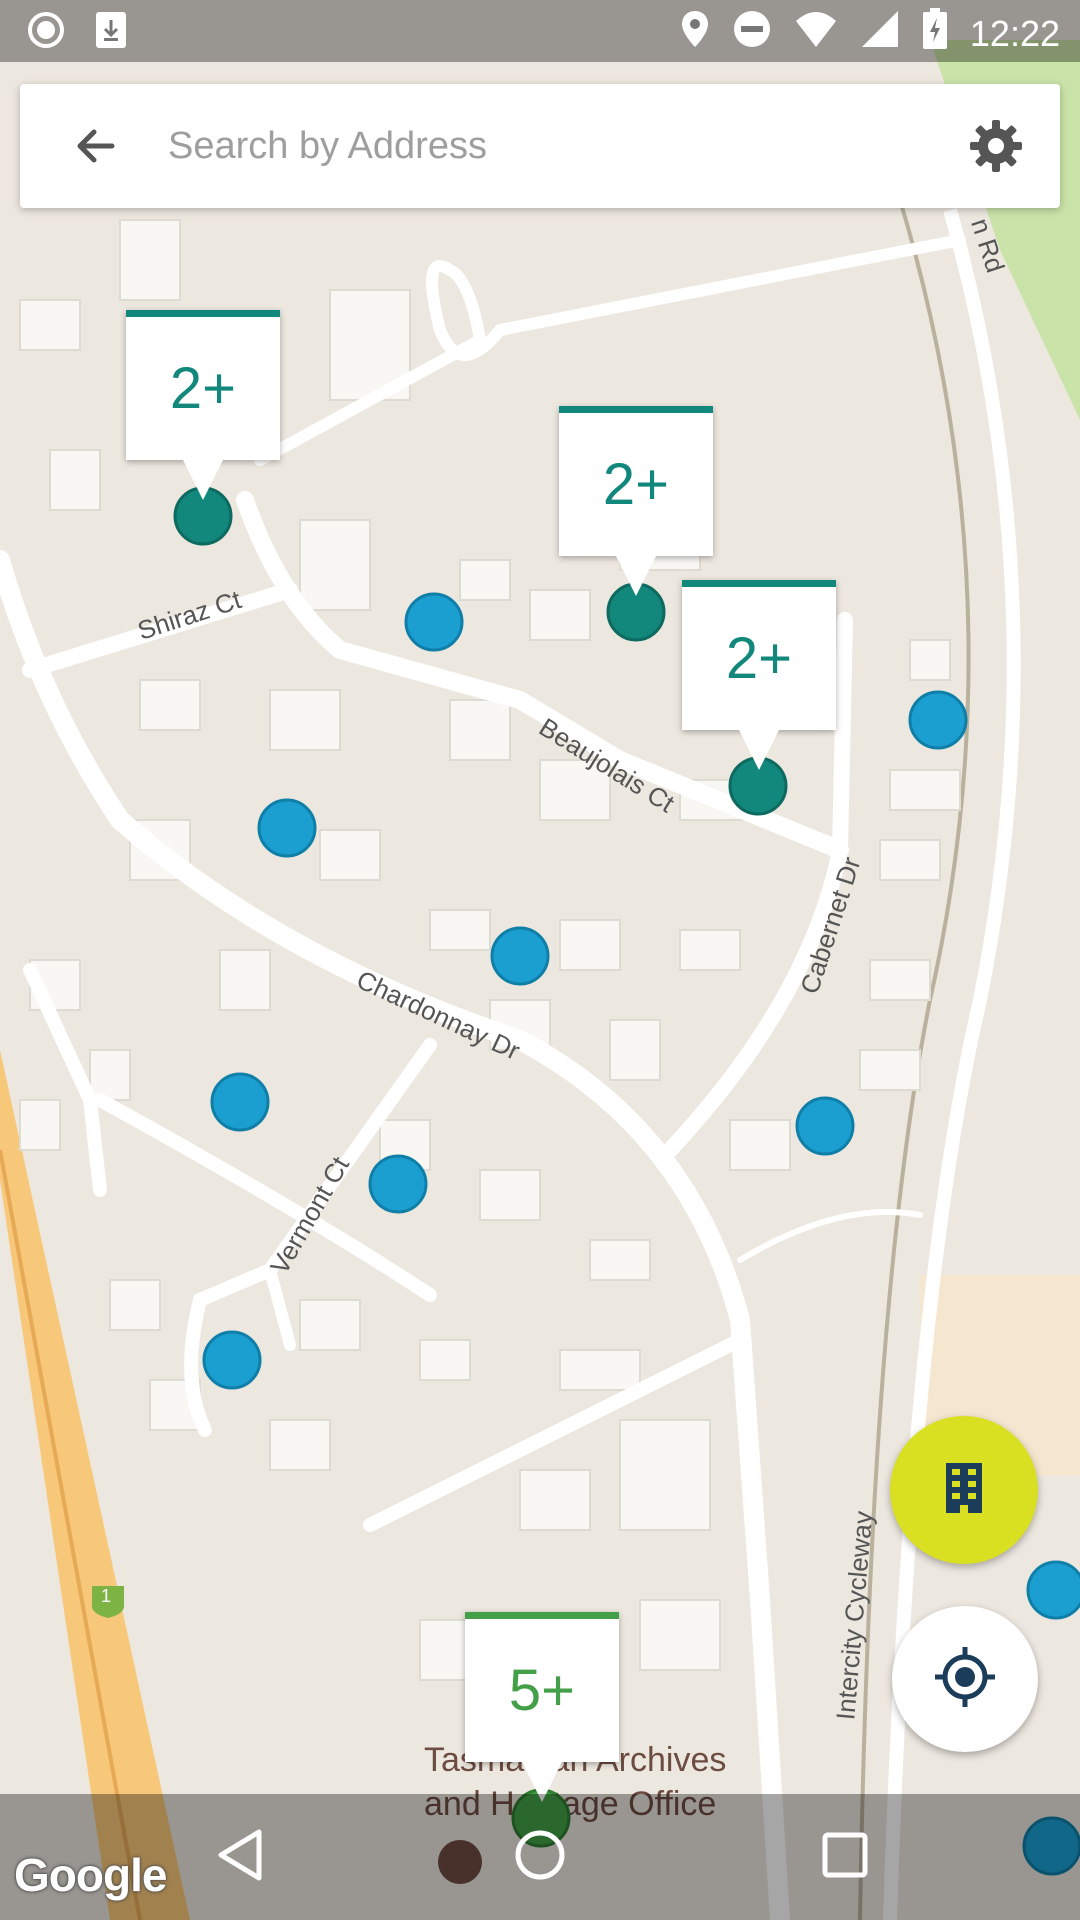 This screenshot has width=1080, height=1920. I want to click on my-location-button, so click(965, 1679).